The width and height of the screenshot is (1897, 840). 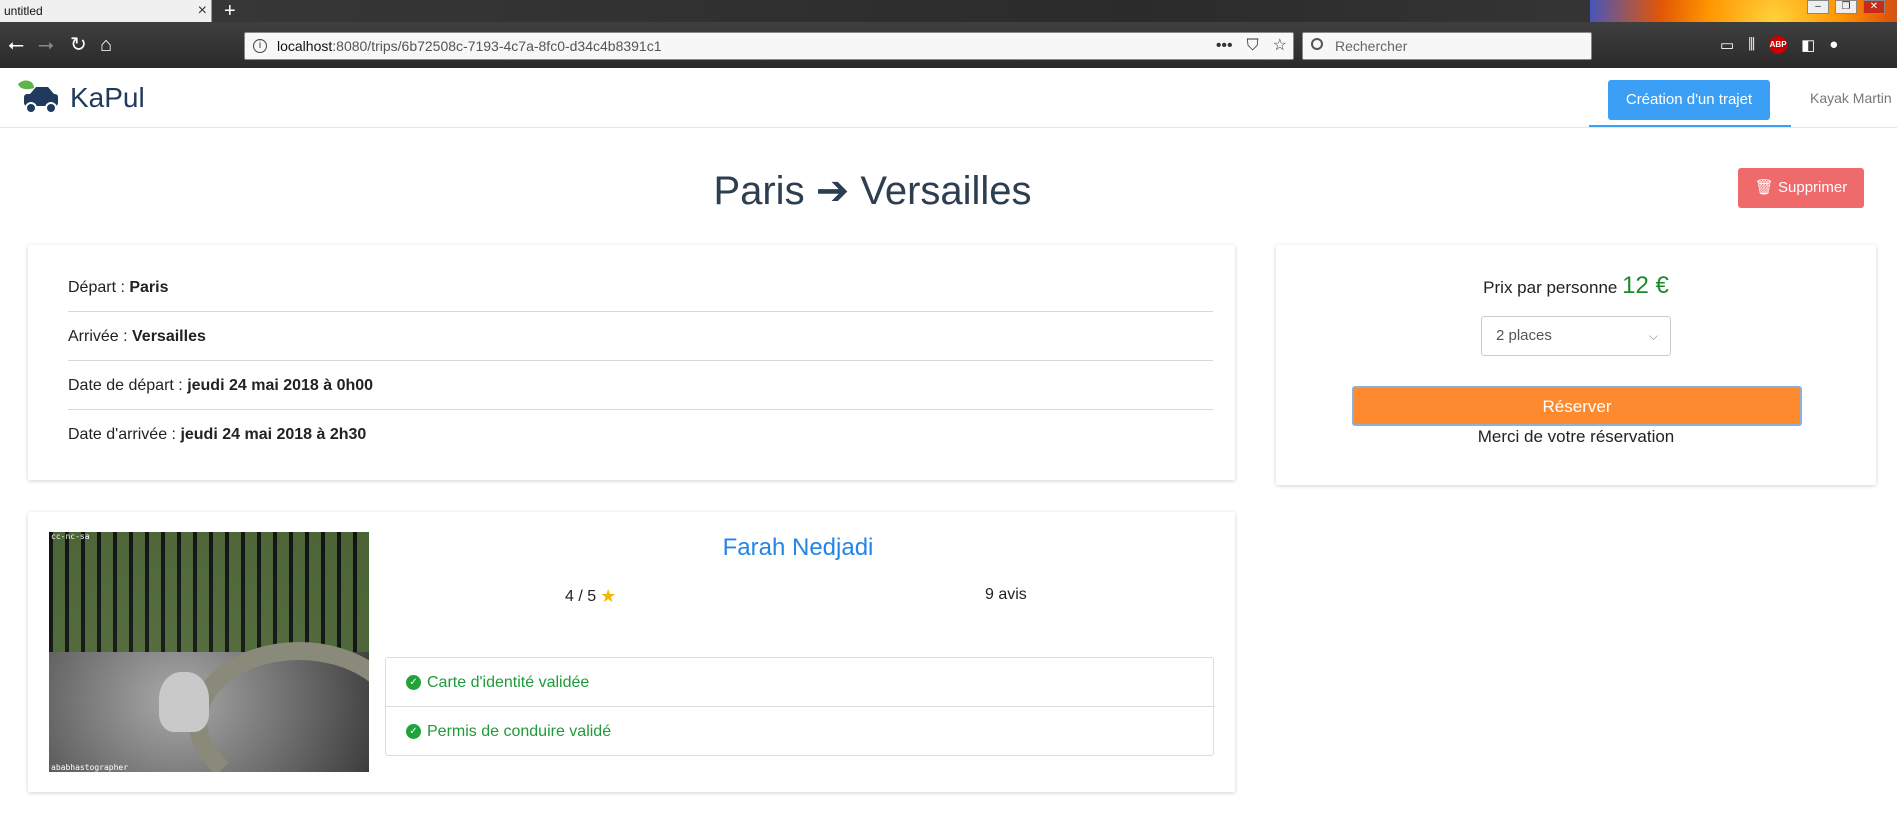 I want to click on detail-label: Date de départ :, so click(x=128, y=385).